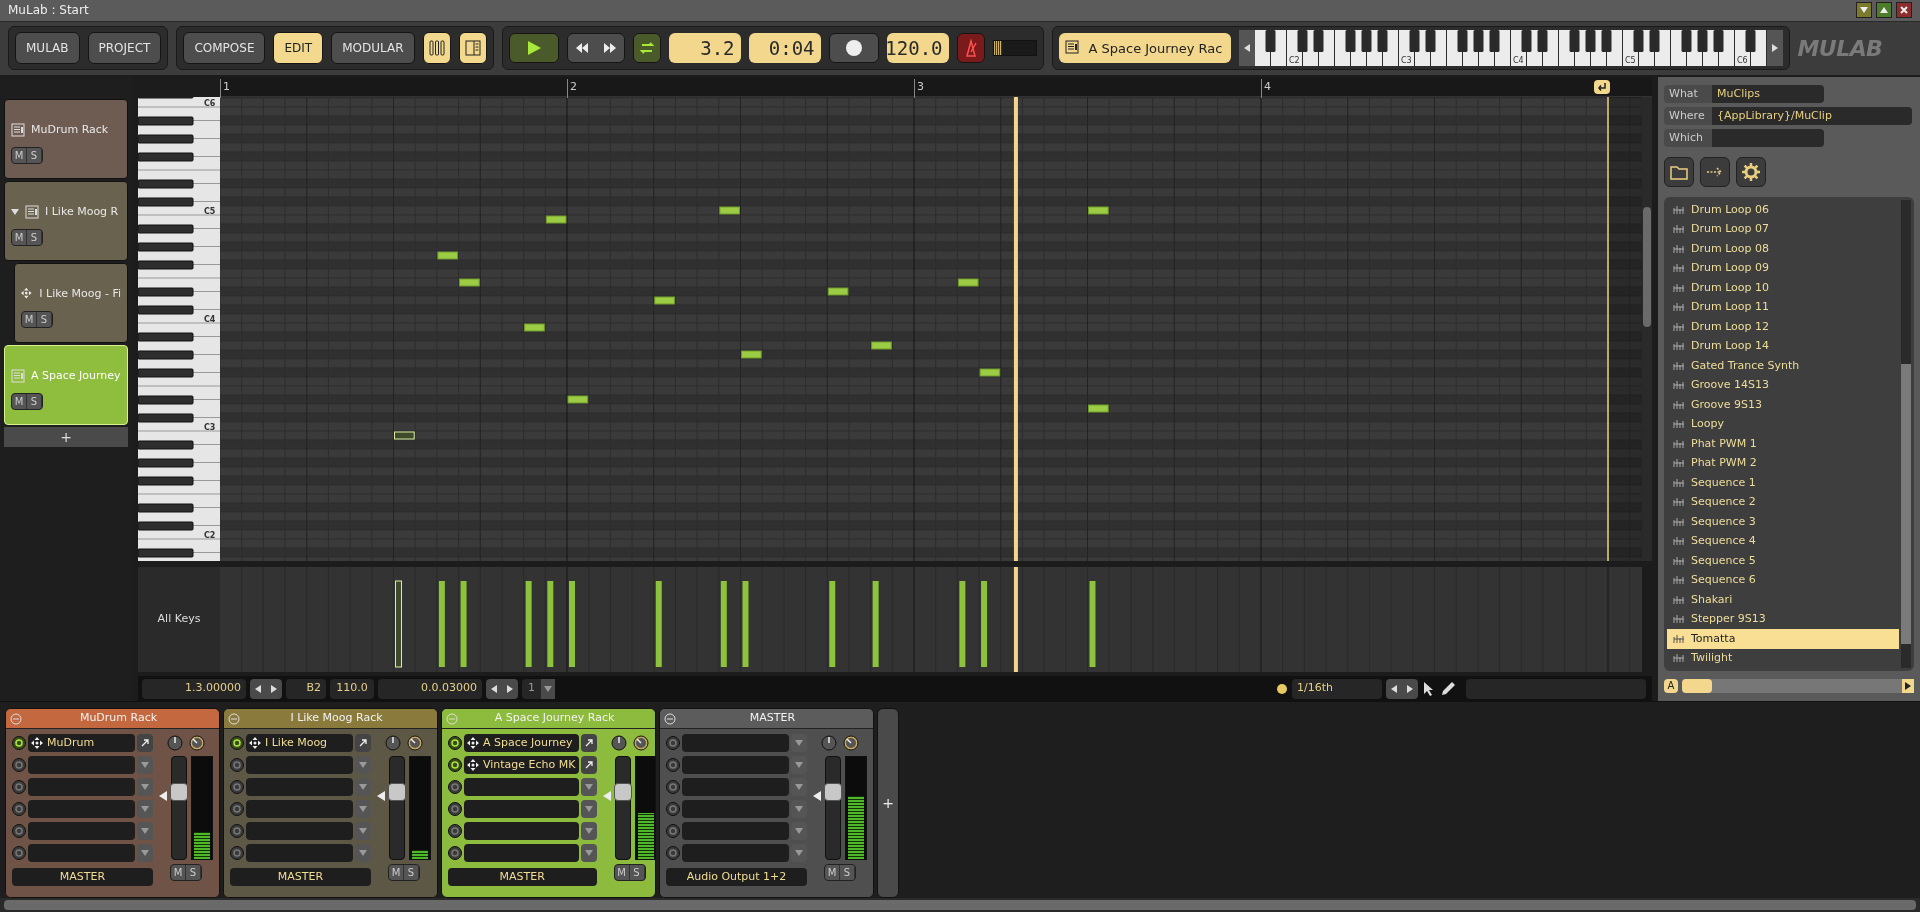 The height and width of the screenshot is (912, 1920). Describe the element at coordinates (1906, 504) in the screenshot. I see `scrollbar-thumb` at that location.